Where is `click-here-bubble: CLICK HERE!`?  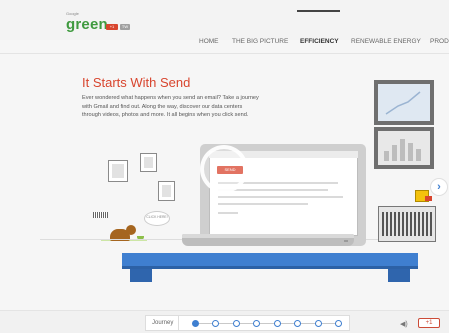 click-here-bubble: CLICK HERE! is located at coordinates (157, 218).